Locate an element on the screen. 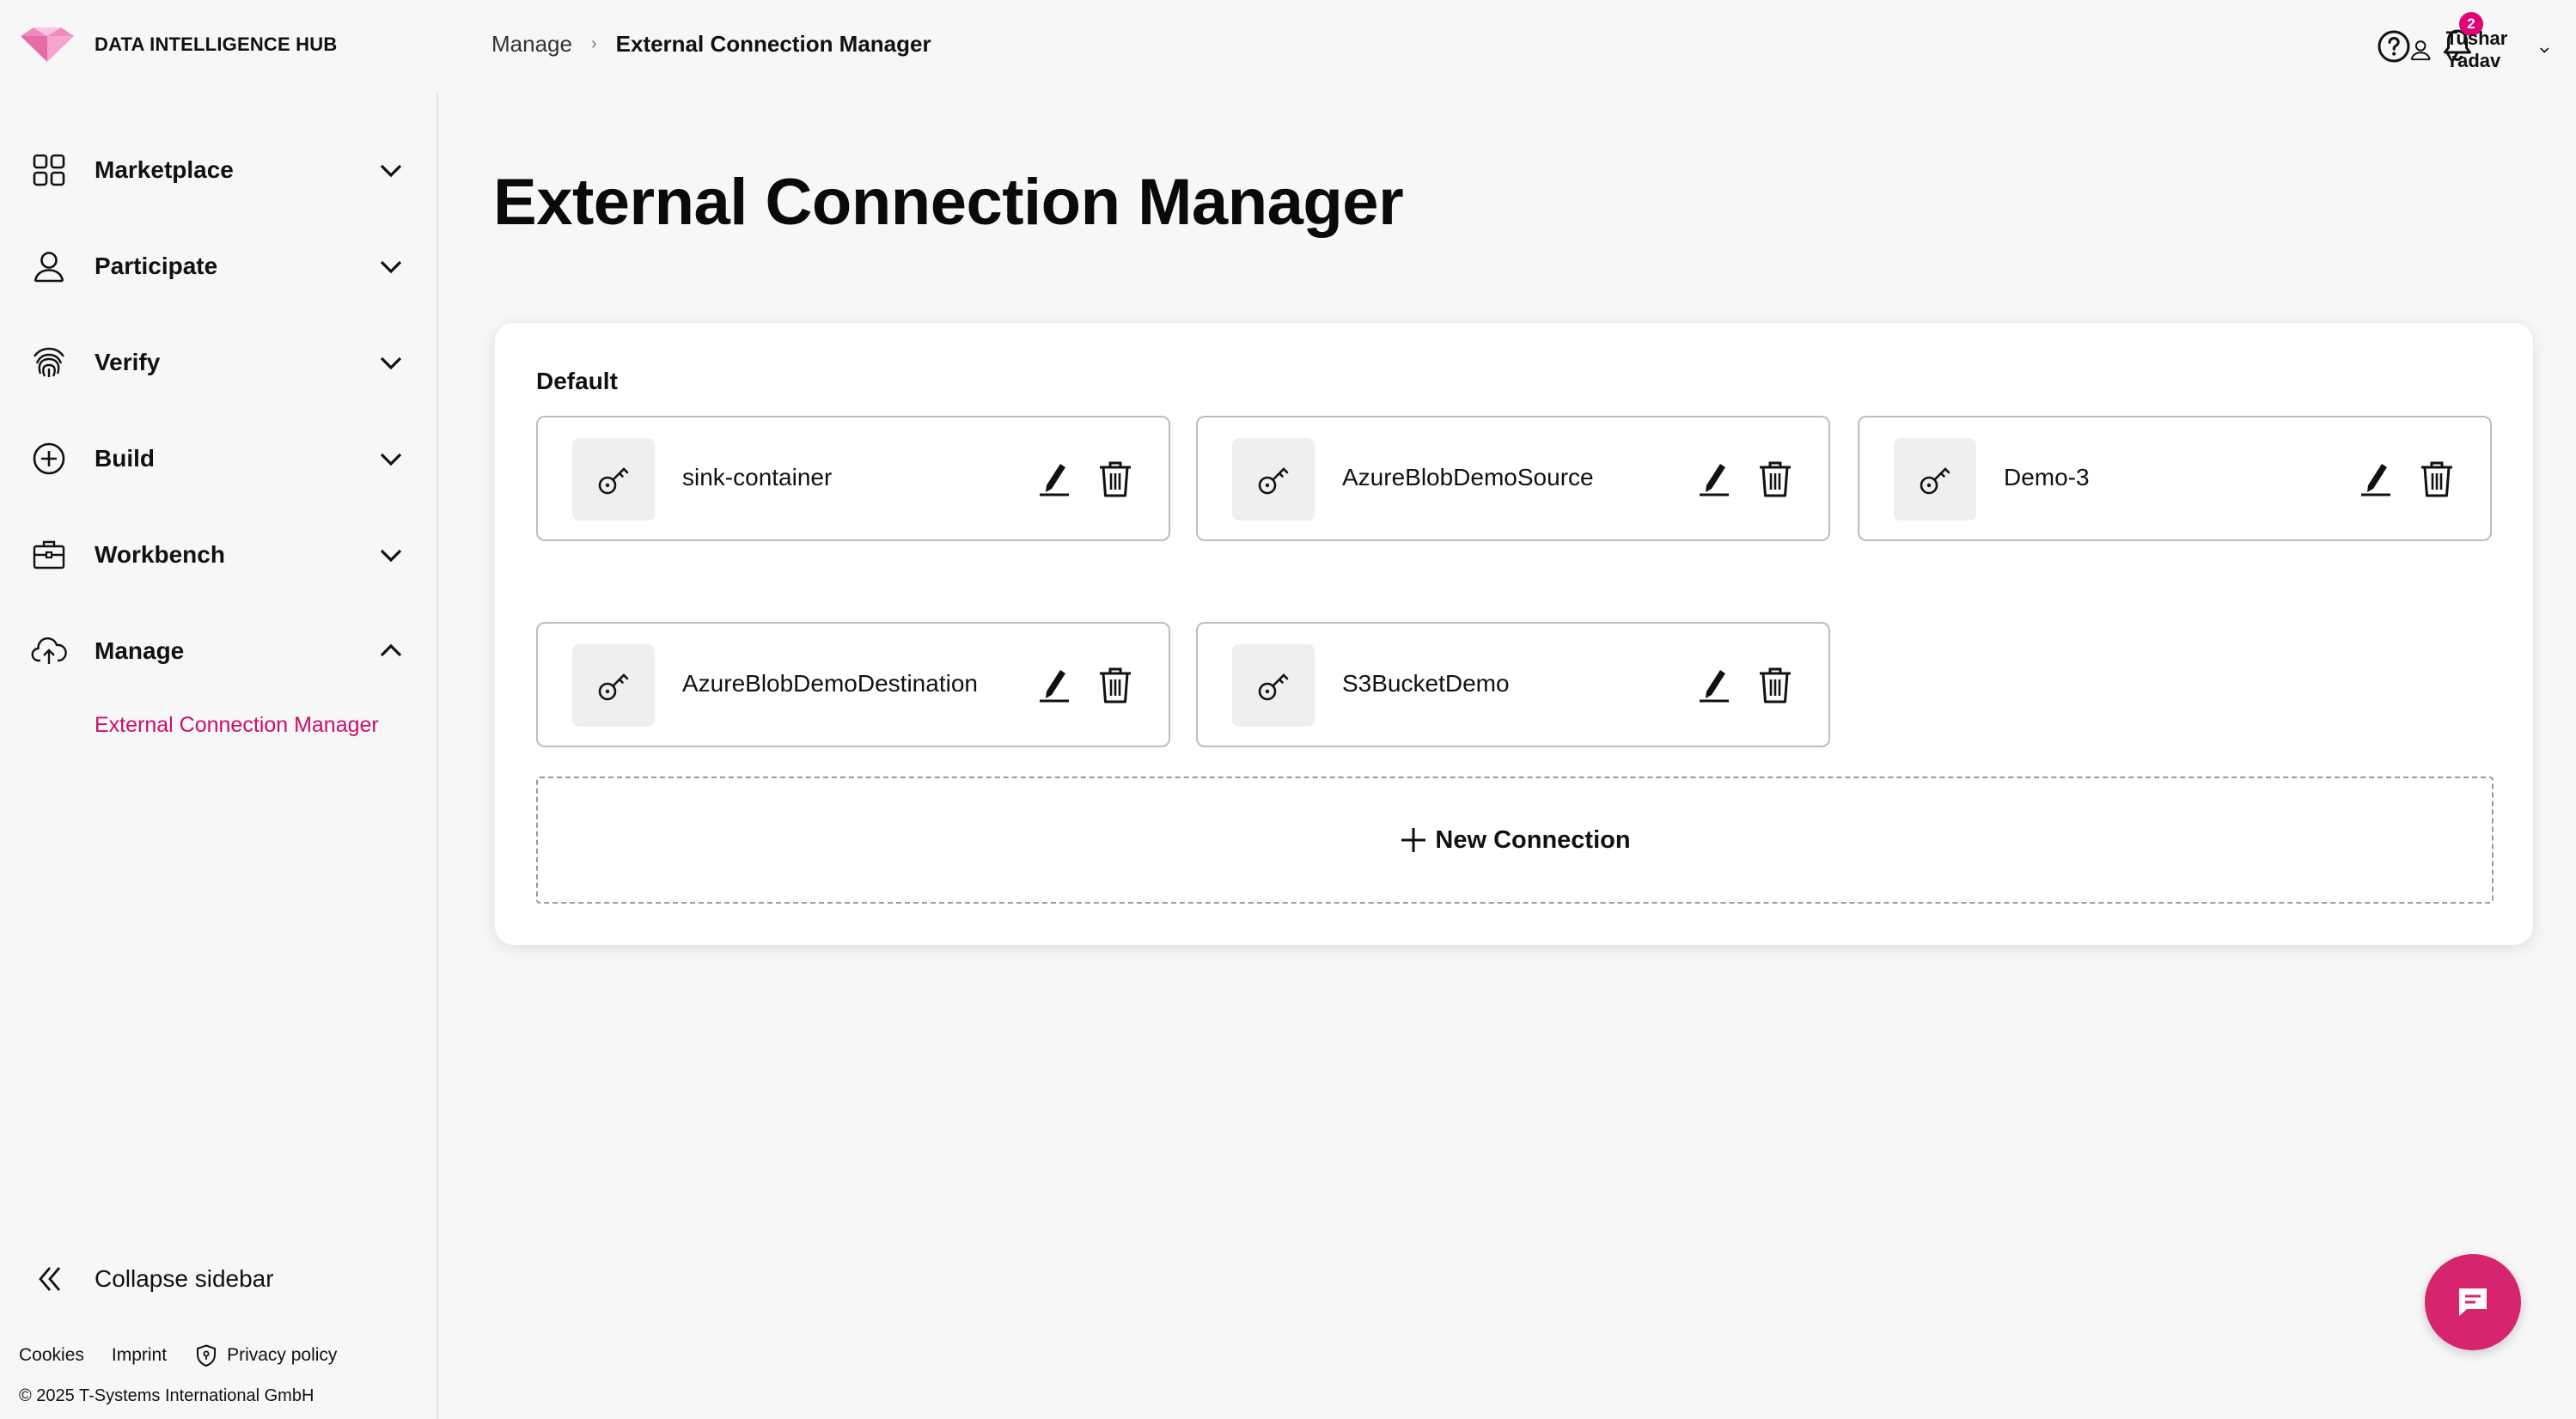 The width and height of the screenshot is (2576, 1419). breadcrumb: Manage › External Connection Manager is located at coordinates (711, 44).